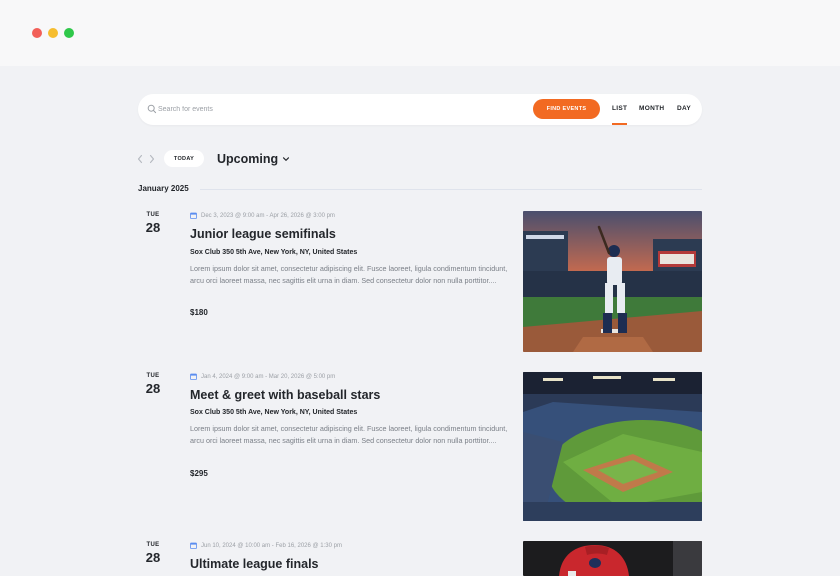 This screenshot has width=840, height=576. I want to click on chevron-down-icon, so click(286, 159).